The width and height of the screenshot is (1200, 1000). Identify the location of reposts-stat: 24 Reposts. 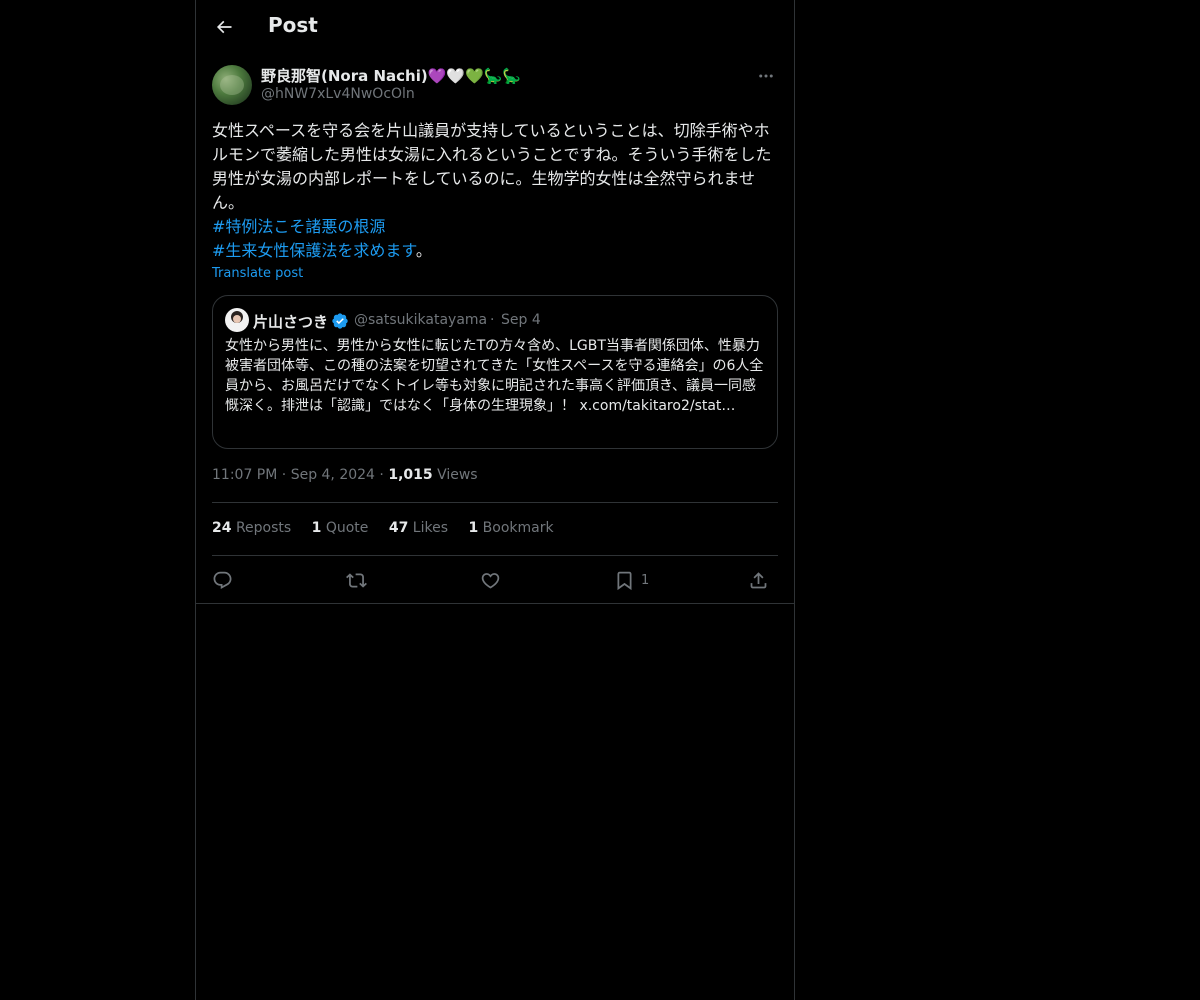
(251, 528).